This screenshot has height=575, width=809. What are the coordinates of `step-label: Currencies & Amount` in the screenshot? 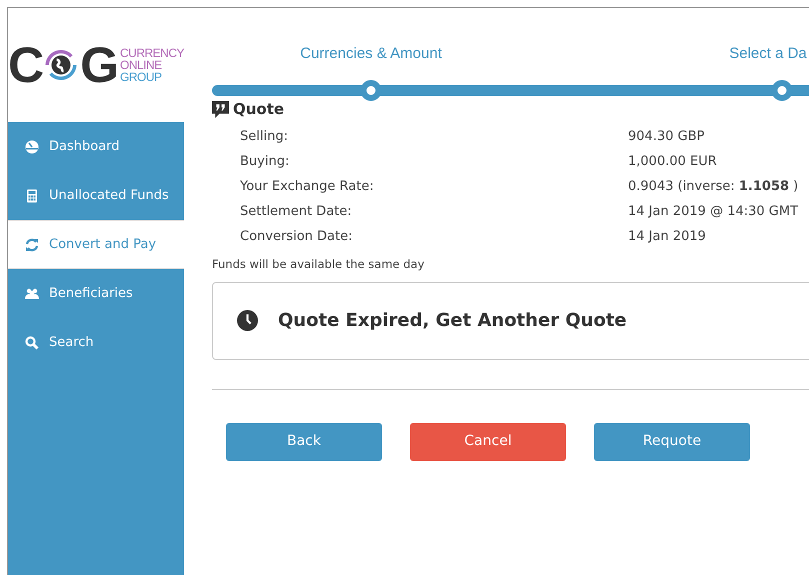 It's located at (371, 54).